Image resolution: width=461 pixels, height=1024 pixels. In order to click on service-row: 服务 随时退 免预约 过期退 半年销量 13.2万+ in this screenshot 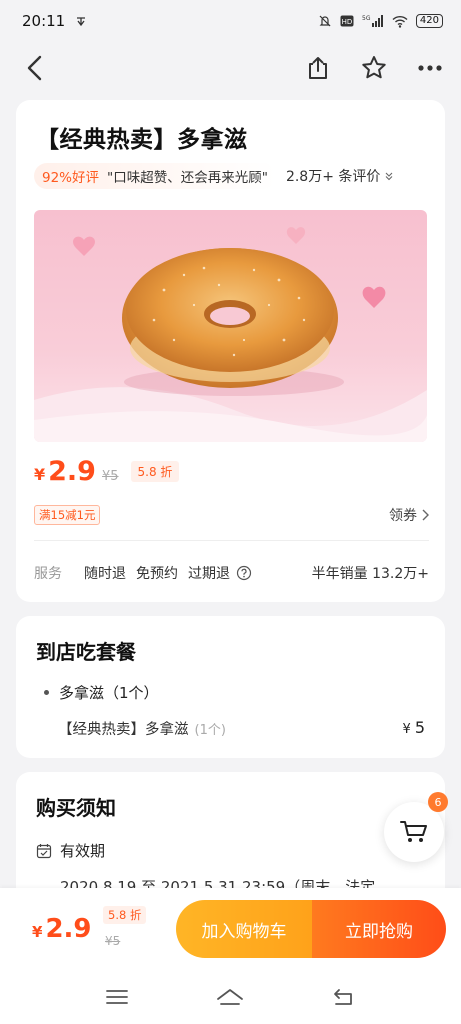, I will do `click(231, 573)`.